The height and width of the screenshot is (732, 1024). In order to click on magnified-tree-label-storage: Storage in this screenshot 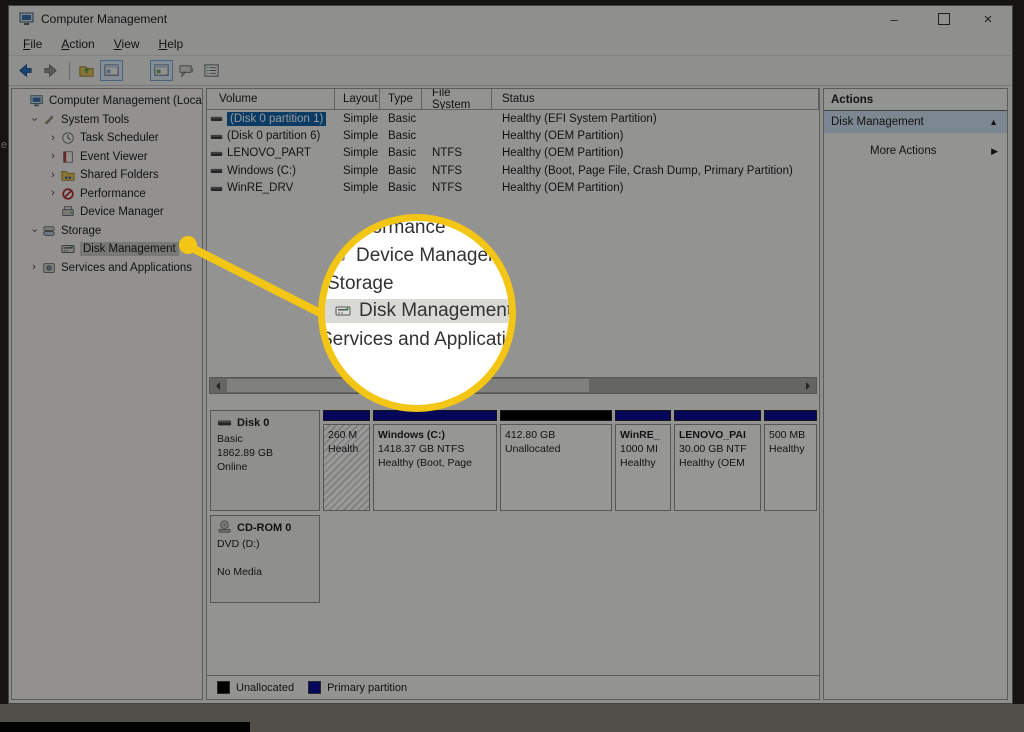, I will do `click(360, 283)`.